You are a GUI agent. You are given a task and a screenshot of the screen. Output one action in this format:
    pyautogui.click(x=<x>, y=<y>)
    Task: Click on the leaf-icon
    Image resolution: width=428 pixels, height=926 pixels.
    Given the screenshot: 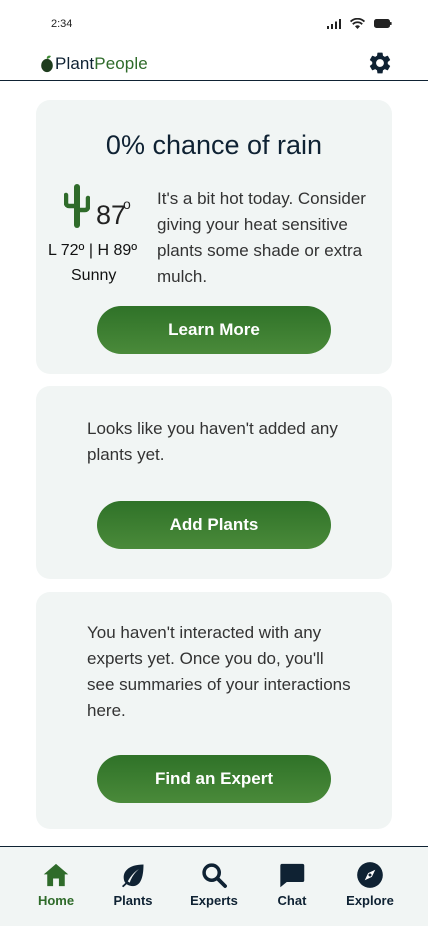 What is the action you would take?
    pyautogui.click(x=132, y=876)
    